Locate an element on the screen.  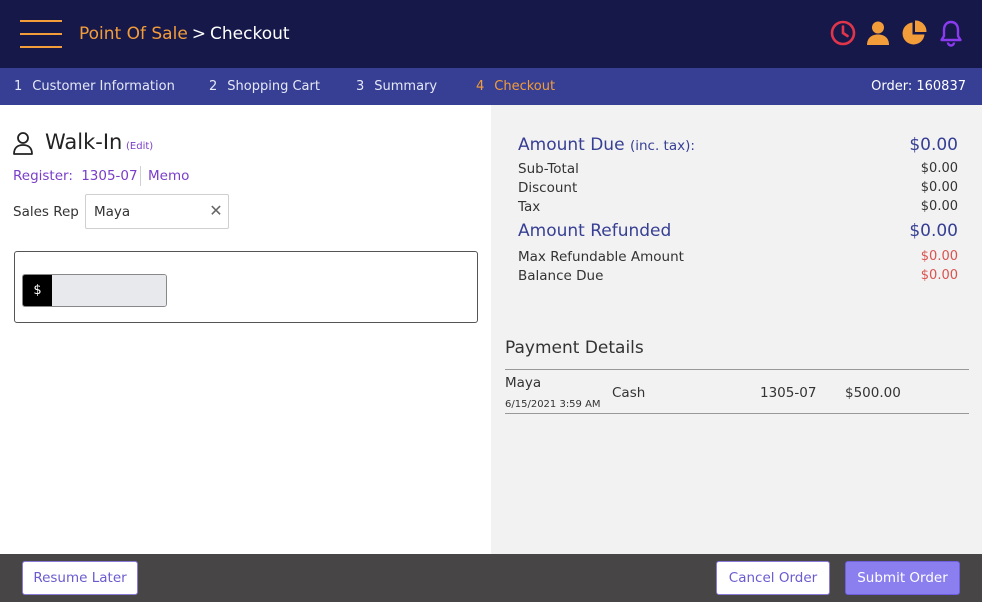
cancel-order-button: Cancel Order is located at coordinates (773, 578).